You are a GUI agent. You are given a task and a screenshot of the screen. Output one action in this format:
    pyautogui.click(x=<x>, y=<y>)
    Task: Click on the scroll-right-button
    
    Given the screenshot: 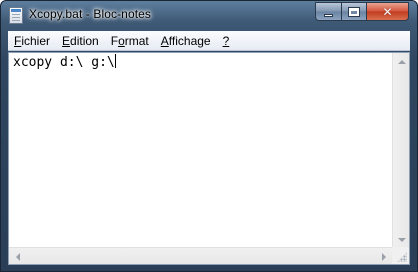 What is the action you would take?
    pyautogui.click(x=383, y=256)
    